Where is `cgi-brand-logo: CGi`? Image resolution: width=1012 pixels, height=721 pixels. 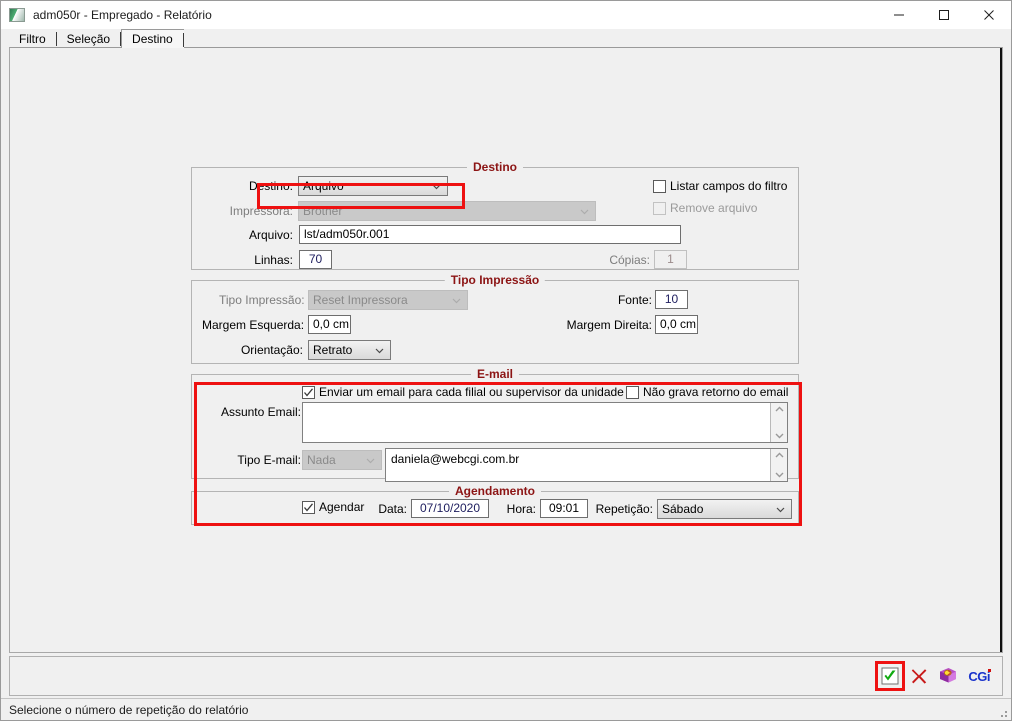
cgi-brand-logo: CGi is located at coordinates (978, 676).